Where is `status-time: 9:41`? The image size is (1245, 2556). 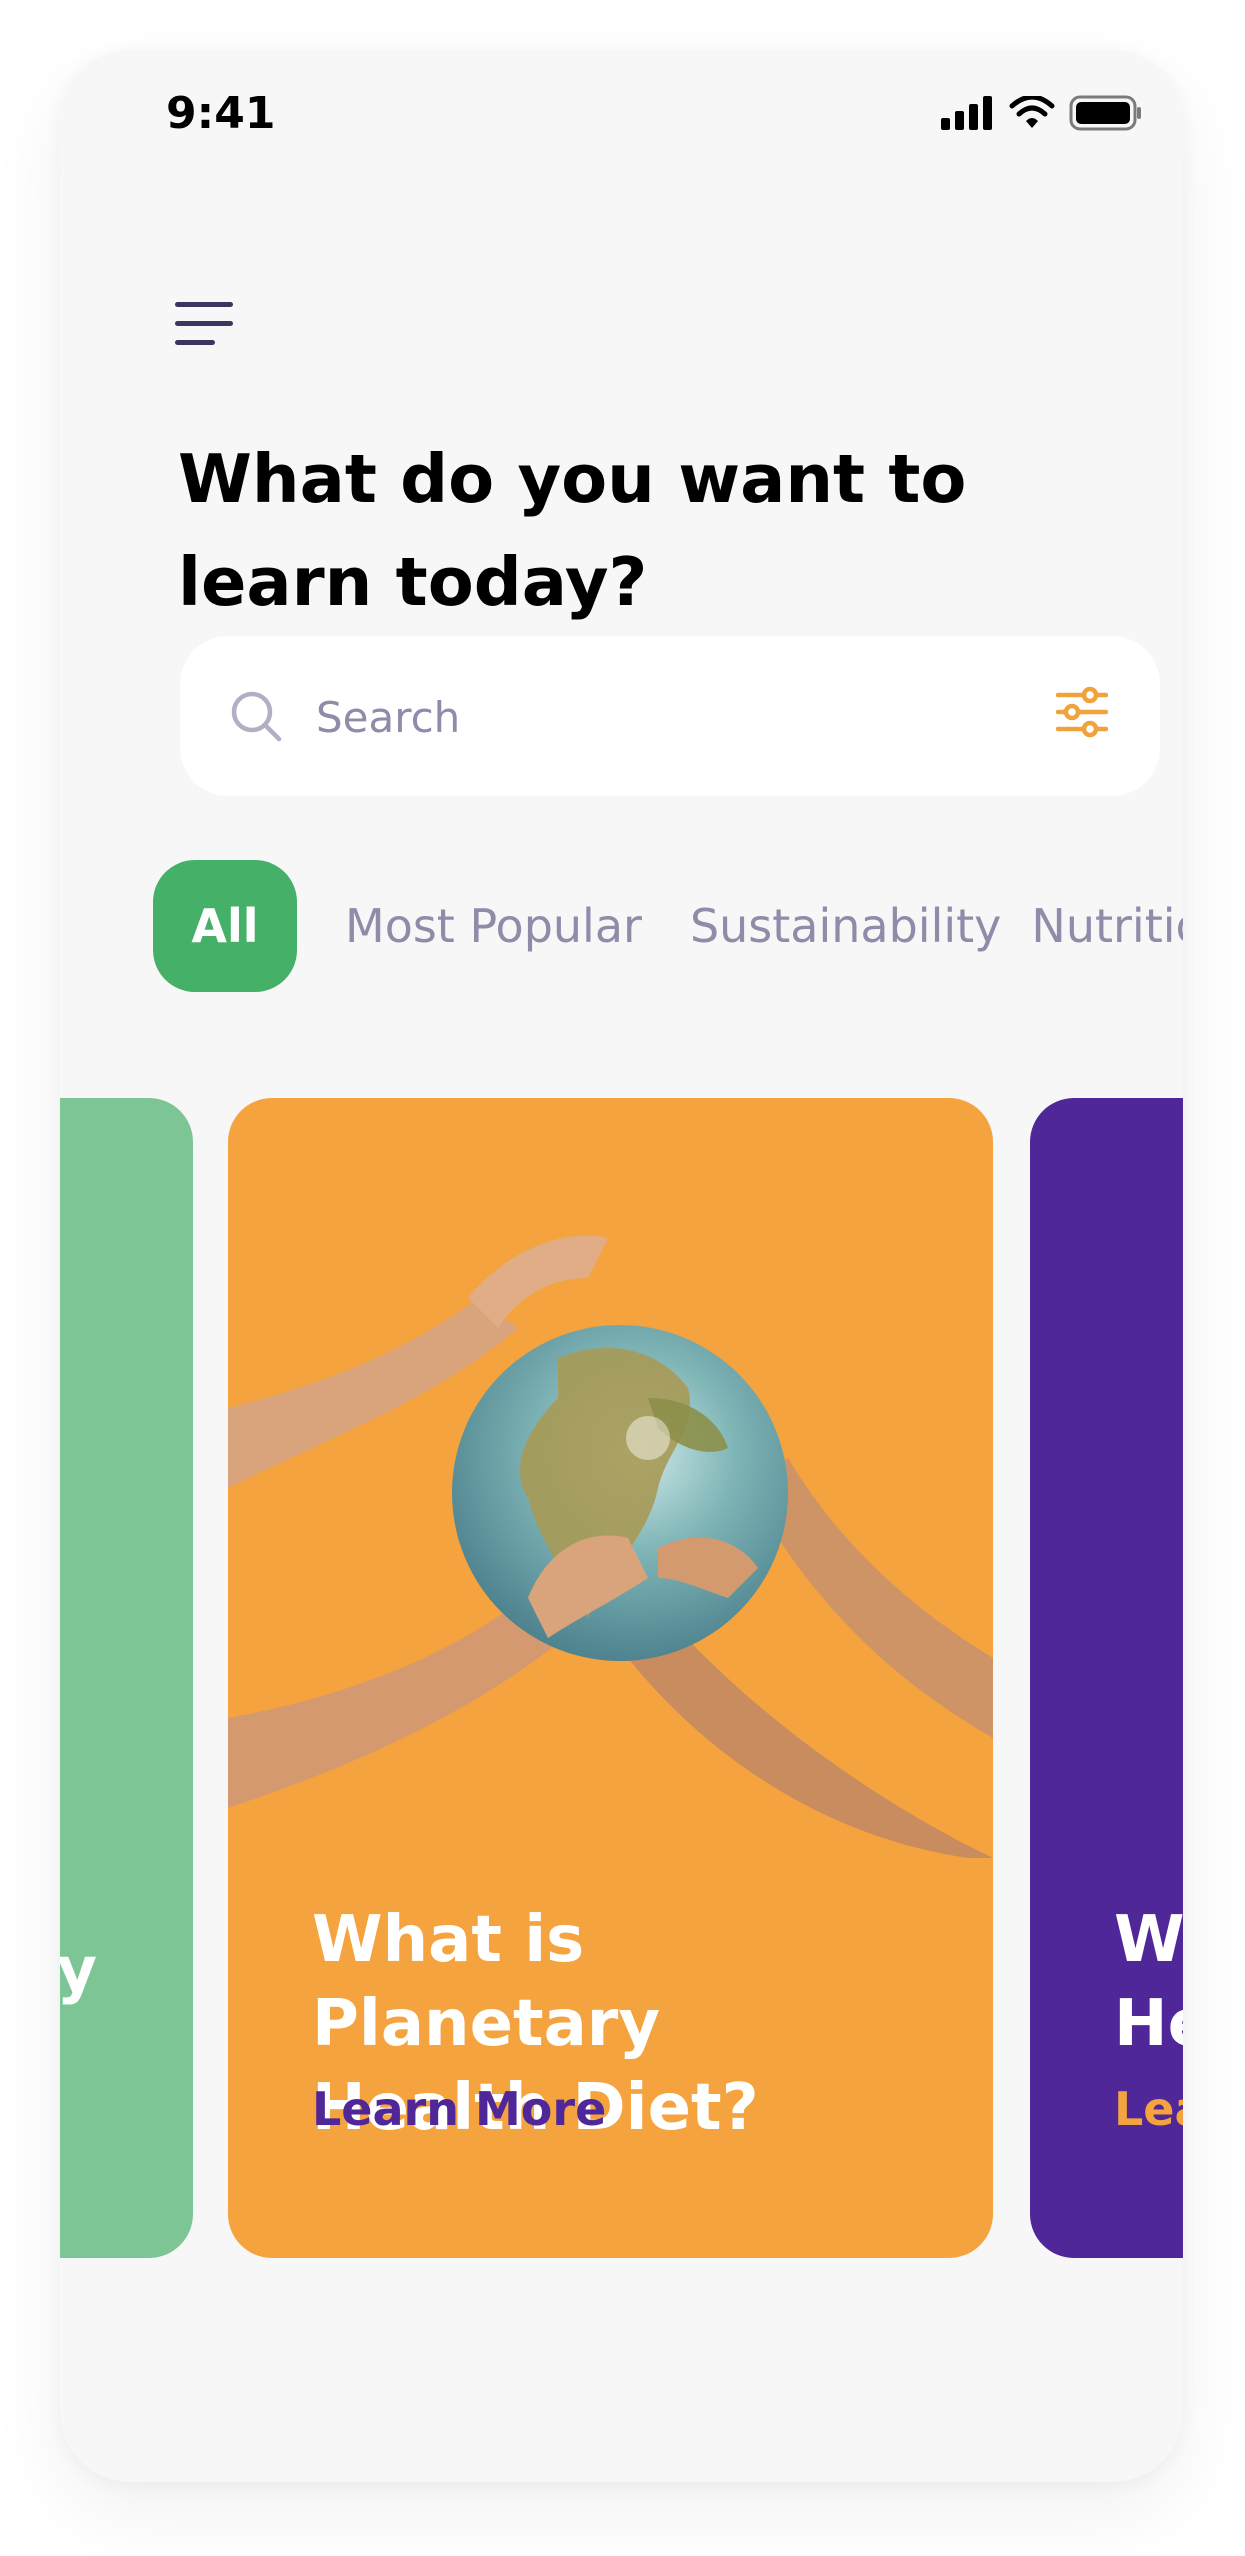
status-time: 9:41 is located at coordinates (221, 113).